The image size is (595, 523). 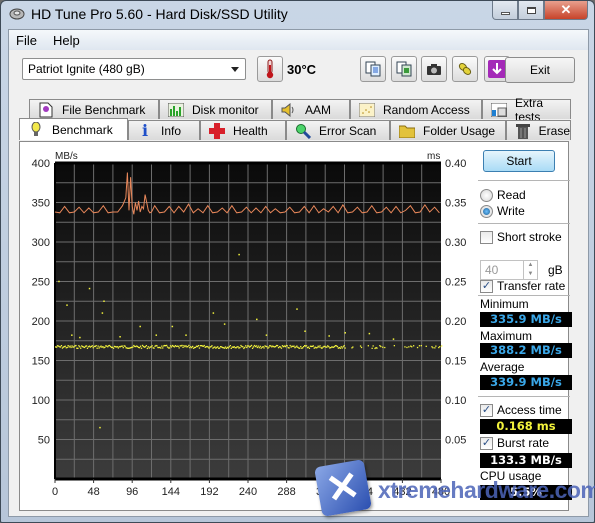 I want to click on spin-up-icon: ▲, so click(x=530, y=265).